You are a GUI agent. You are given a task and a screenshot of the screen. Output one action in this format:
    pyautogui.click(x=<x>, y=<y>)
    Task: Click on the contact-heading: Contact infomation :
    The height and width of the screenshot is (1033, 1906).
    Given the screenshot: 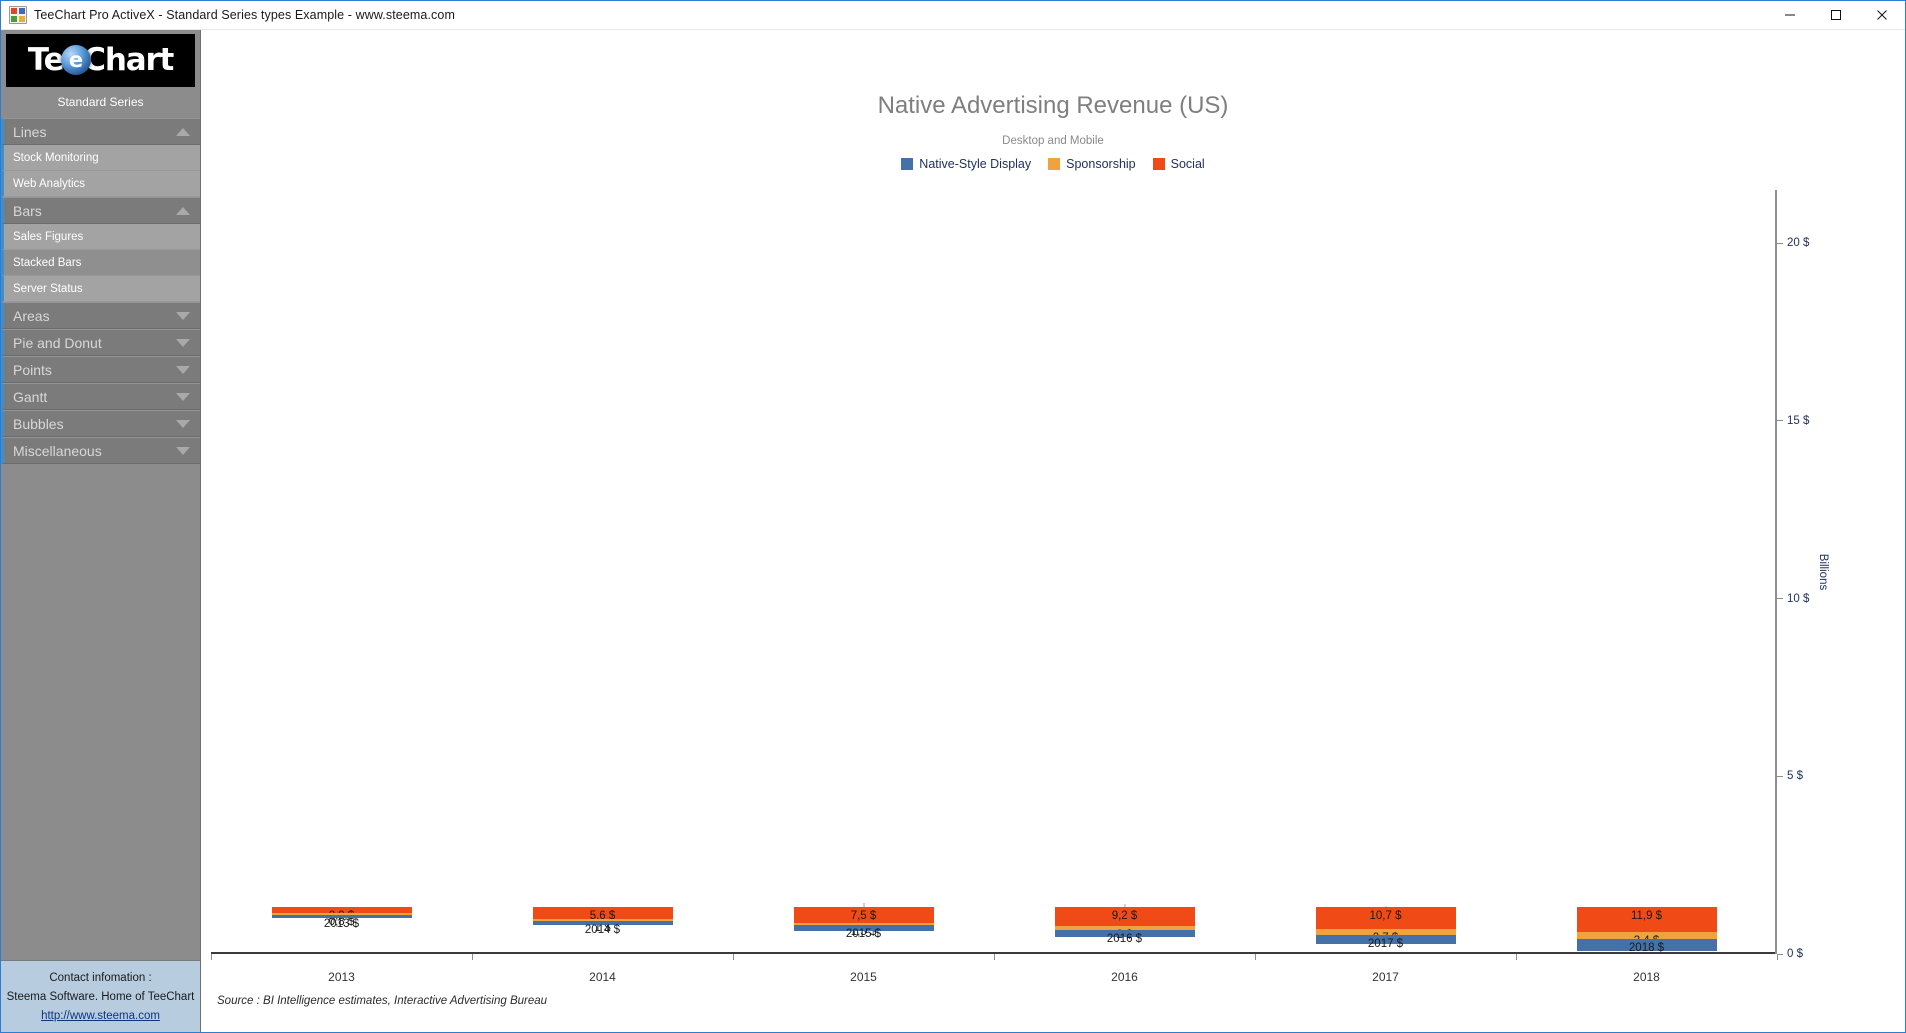 What is the action you would take?
    pyautogui.click(x=100, y=978)
    